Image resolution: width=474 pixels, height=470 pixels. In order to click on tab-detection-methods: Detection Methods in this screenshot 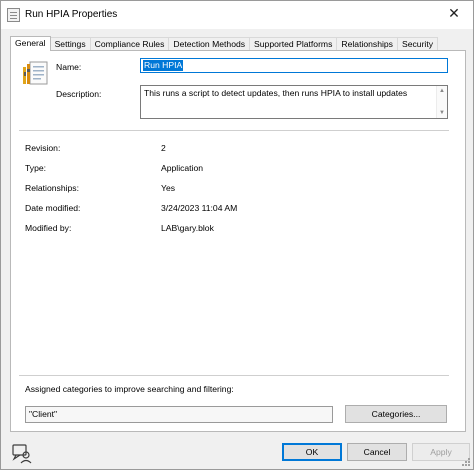, I will do `click(209, 44)`.